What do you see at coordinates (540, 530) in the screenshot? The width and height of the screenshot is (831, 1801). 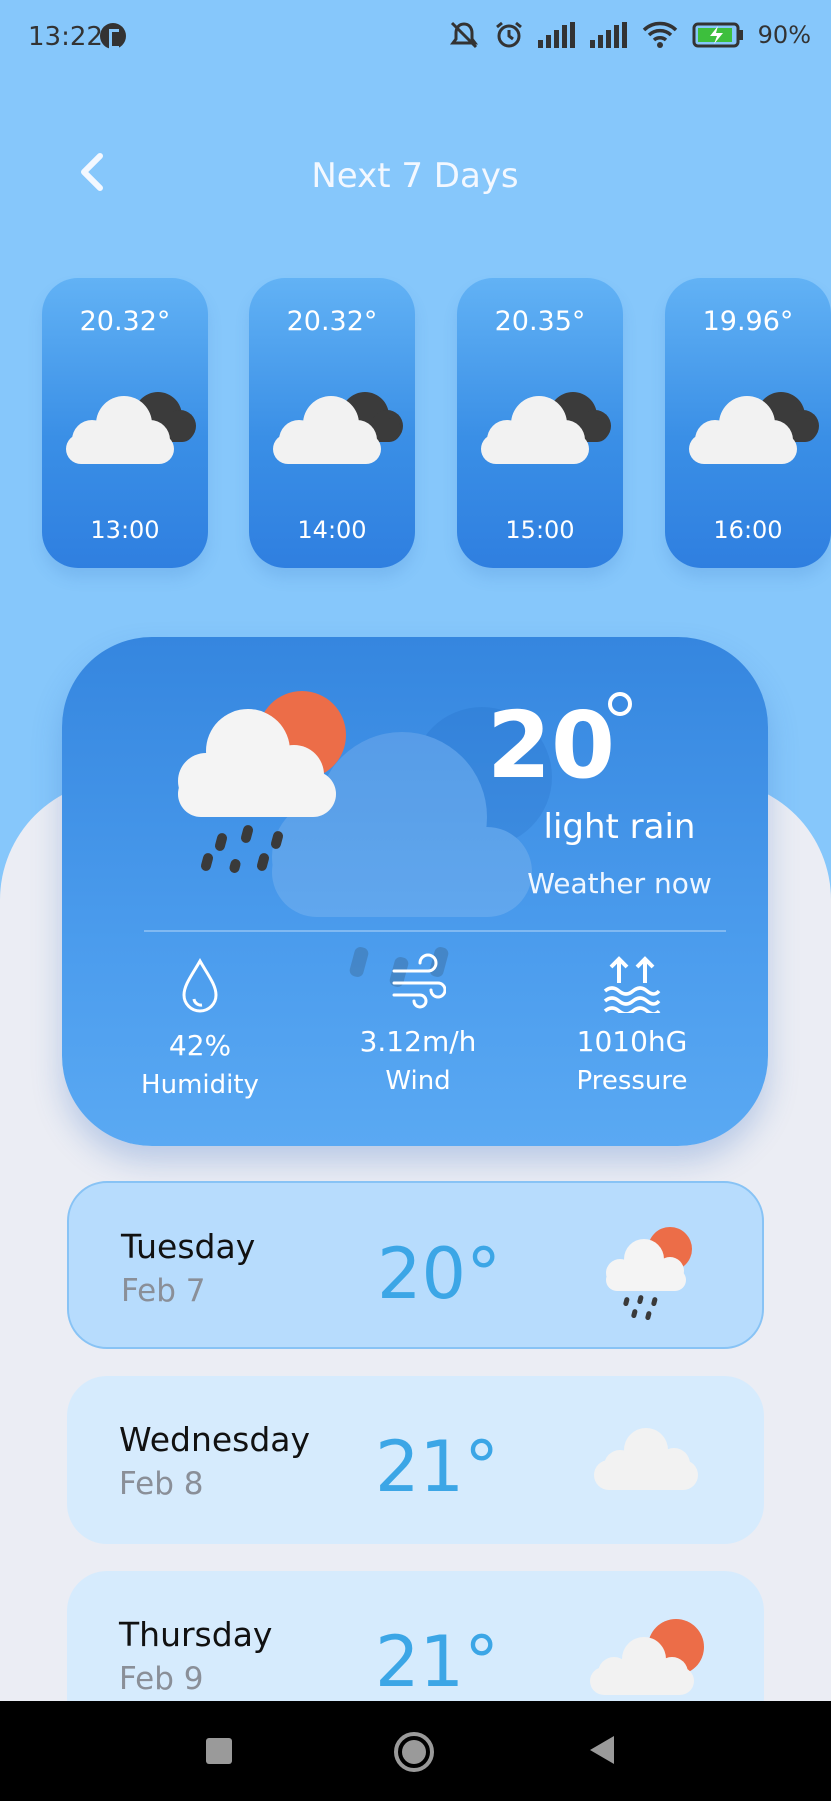 I see `hourly-time: 15:00` at bounding box center [540, 530].